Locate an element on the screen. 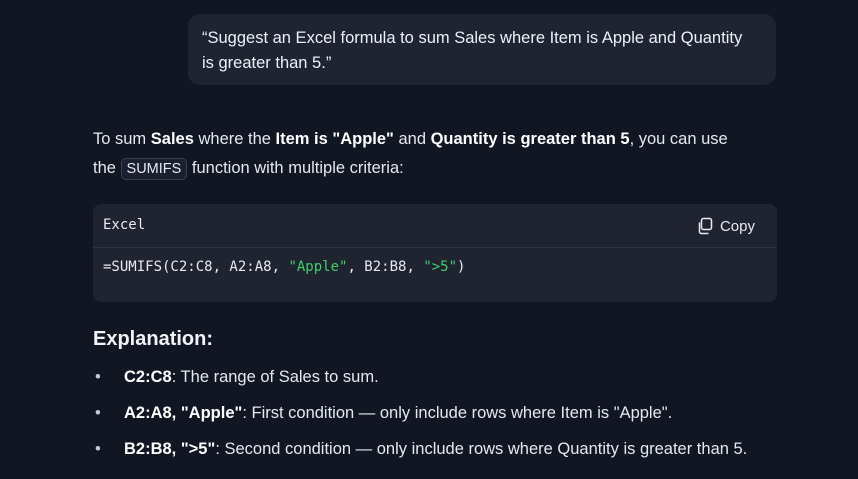 Image resolution: width=858 pixels, height=479 pixels. bullet-bold: A2:A8, "Apple" is located at coordinates (183, 413).